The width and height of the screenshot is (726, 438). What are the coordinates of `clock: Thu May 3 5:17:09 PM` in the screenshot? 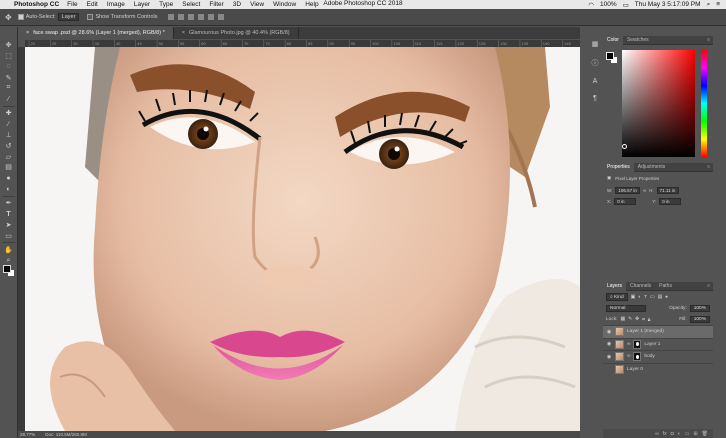 It's located at (668, 4).